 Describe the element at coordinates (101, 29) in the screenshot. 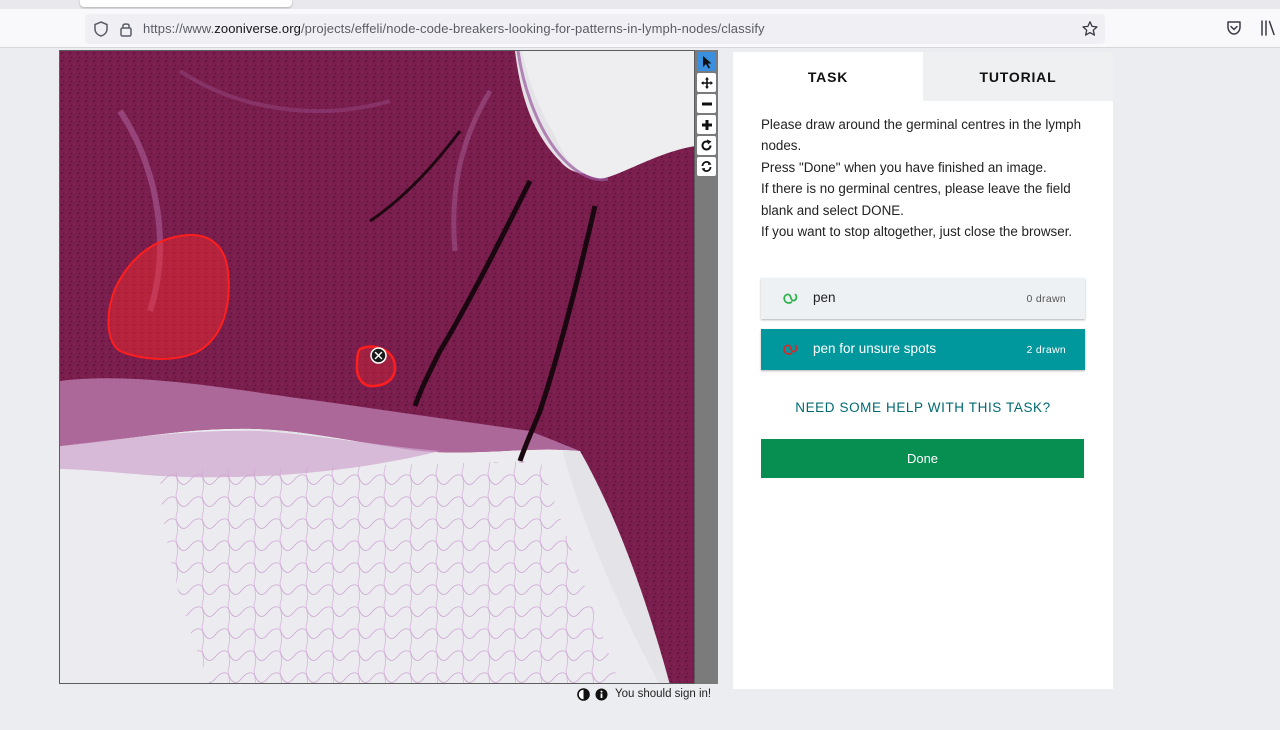

I see `shield-icon` at that location.